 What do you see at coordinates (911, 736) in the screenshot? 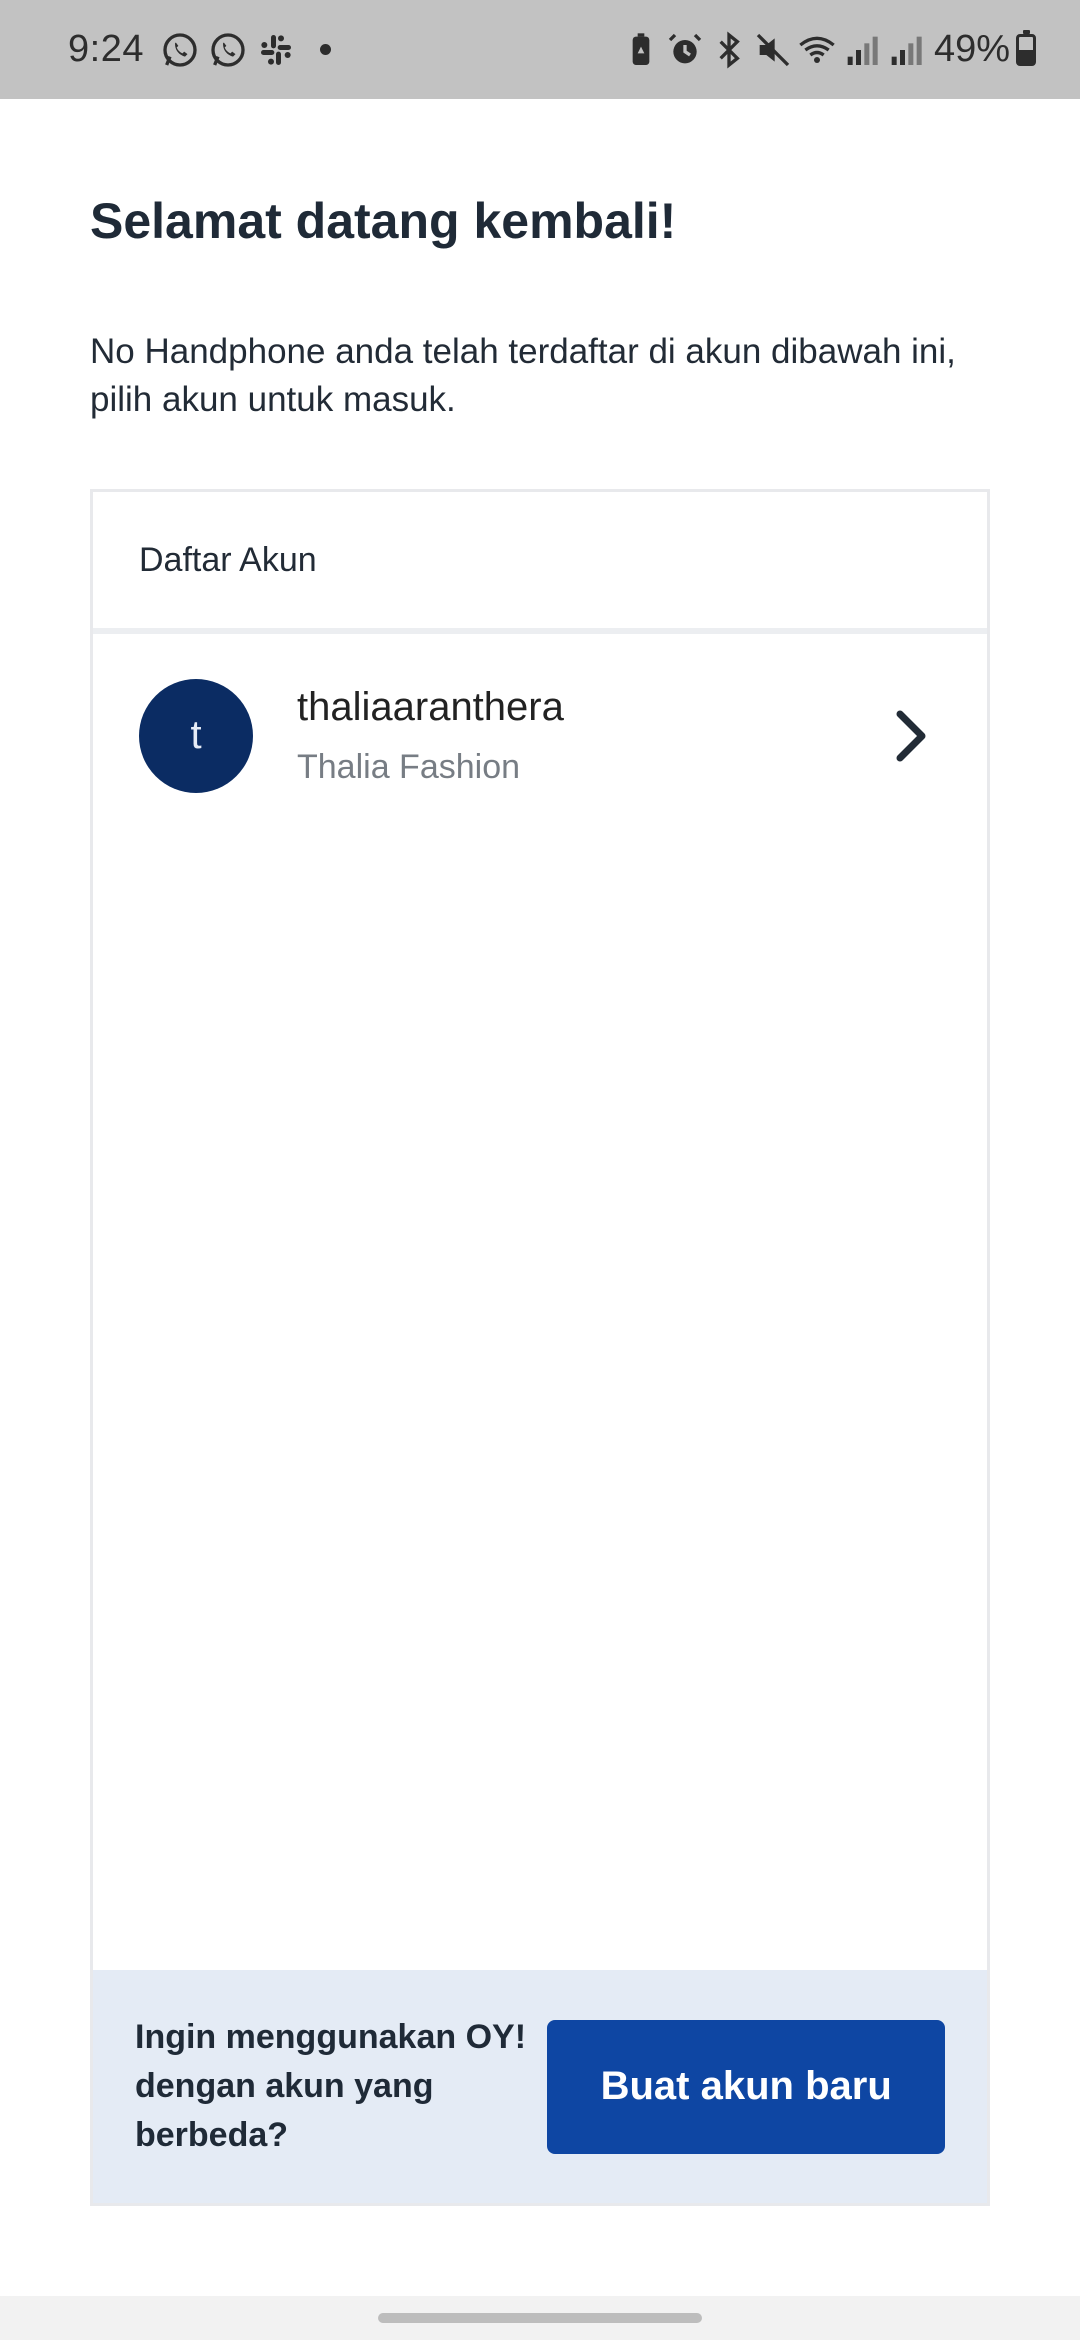
I see `chevron-right-icon` at bounding box center [911, 736].